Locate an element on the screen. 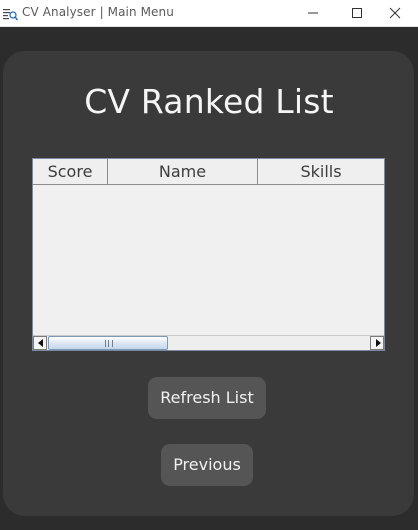 This screenshot has width=418, height=530. scroll-right-button is located at coordinates (377, 343).